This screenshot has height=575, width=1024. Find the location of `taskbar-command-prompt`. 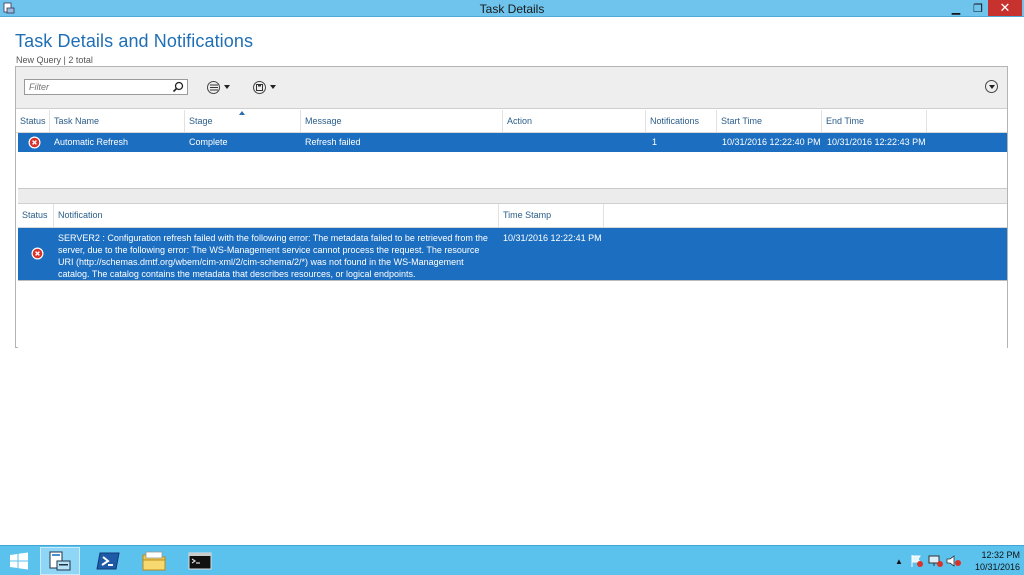

taskbar-command-prompt is located at coordinates (200, 561).